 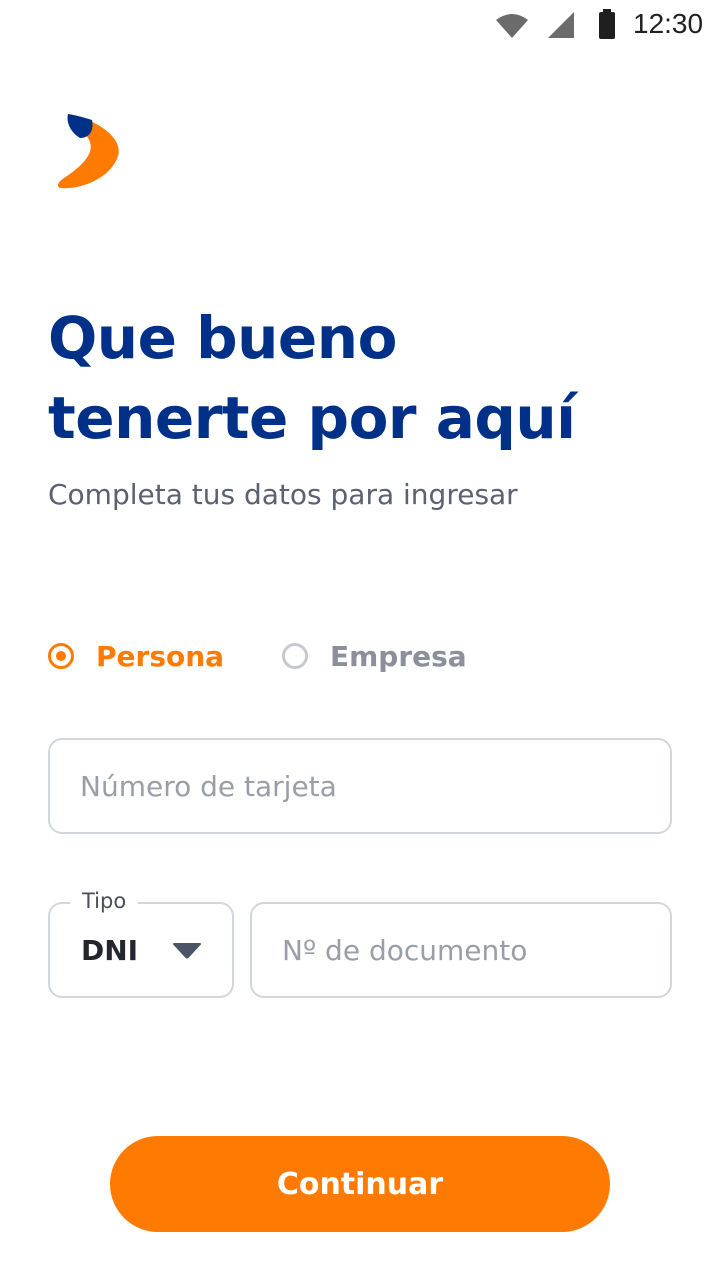 I want to click on radio-persona: Persona, so click(x=136, y=656).